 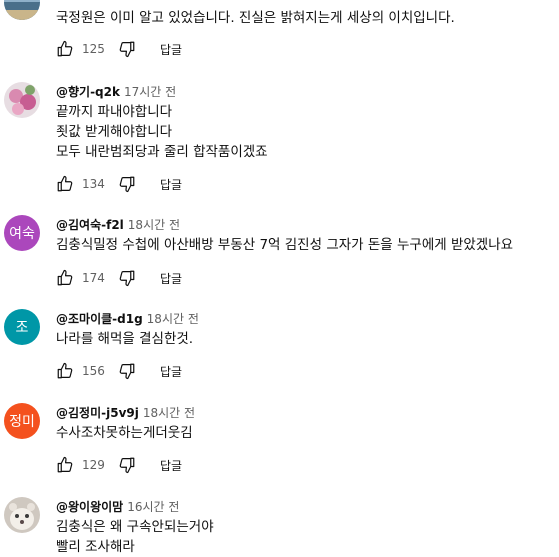 I want to click on comment-actions: 156 답글, so click(x=119, y=371).